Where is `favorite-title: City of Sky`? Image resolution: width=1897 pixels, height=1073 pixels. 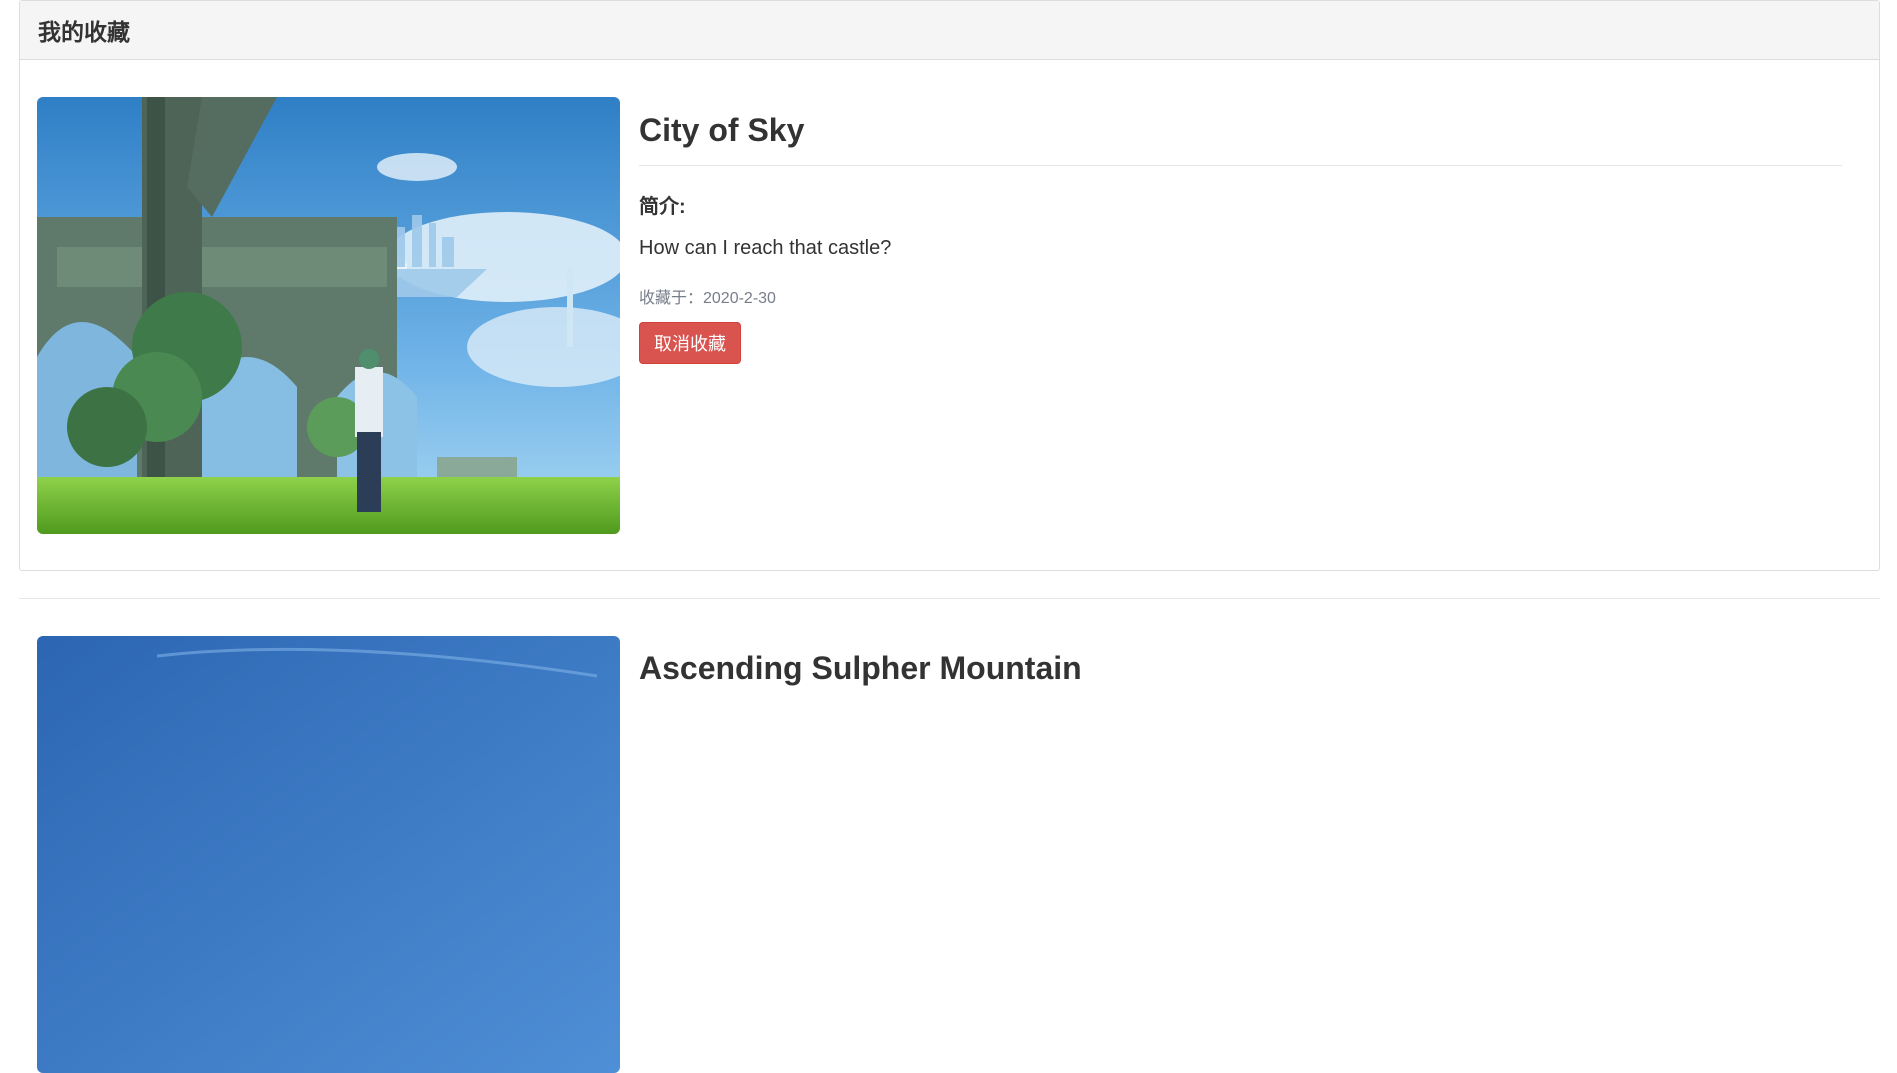 favorite-title: City of Sky is located at coordinates (1240, 131).